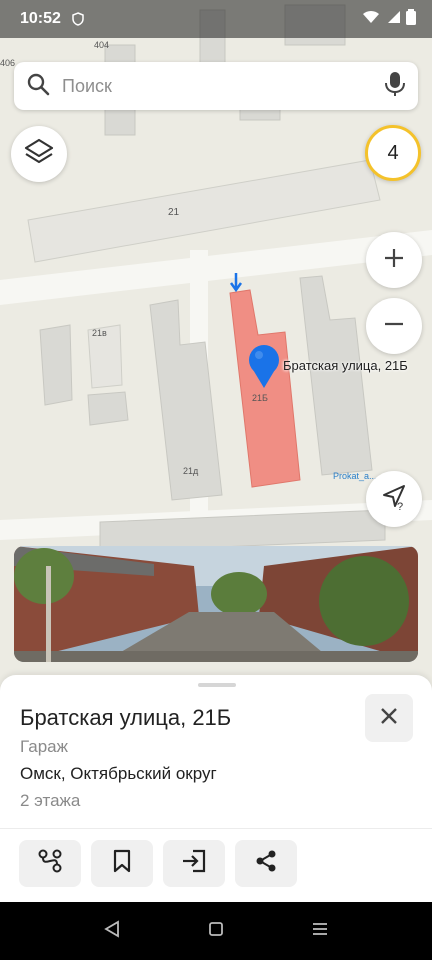  I want to click on system-nav-bar, so click(216, 931).